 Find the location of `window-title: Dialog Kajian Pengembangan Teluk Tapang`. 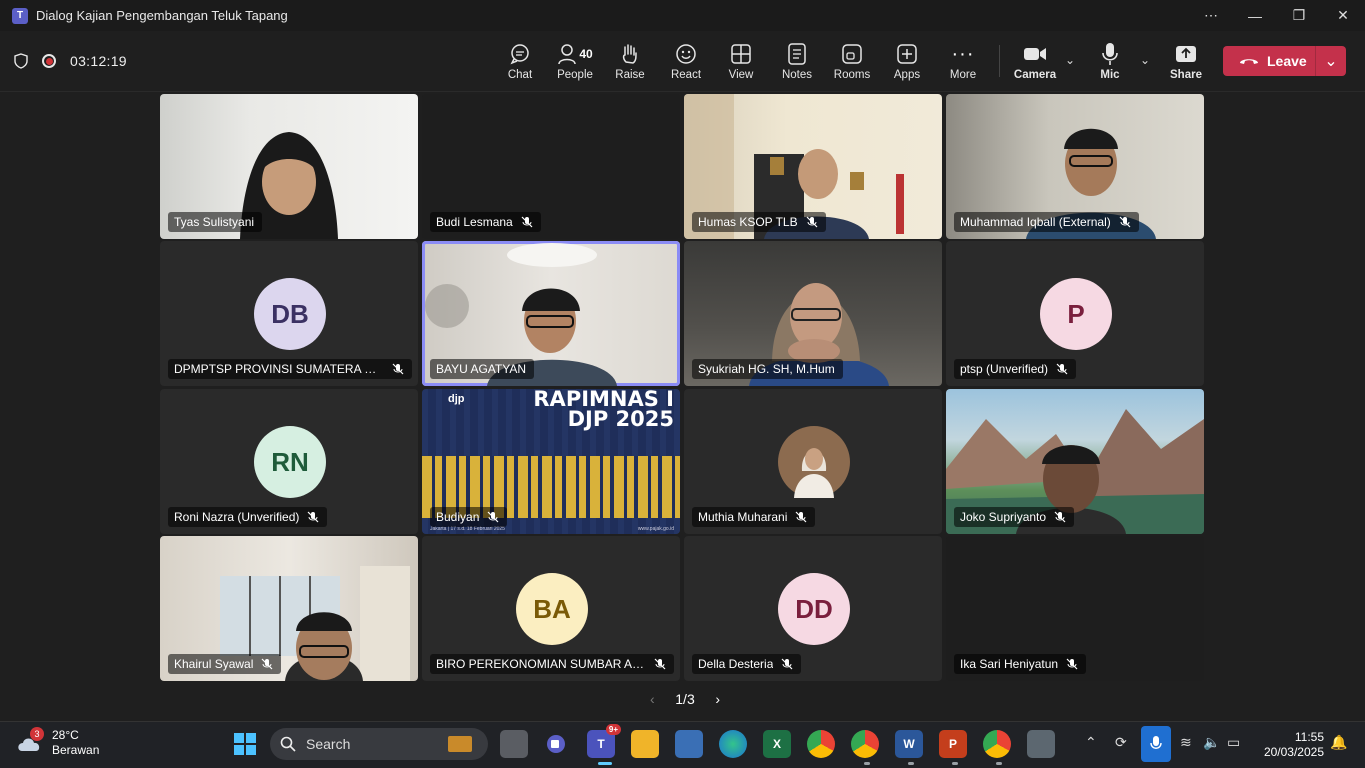

window-title: Dialog Kajian Pengembangan Teluk Tapang is located at coordinates (162, 15).